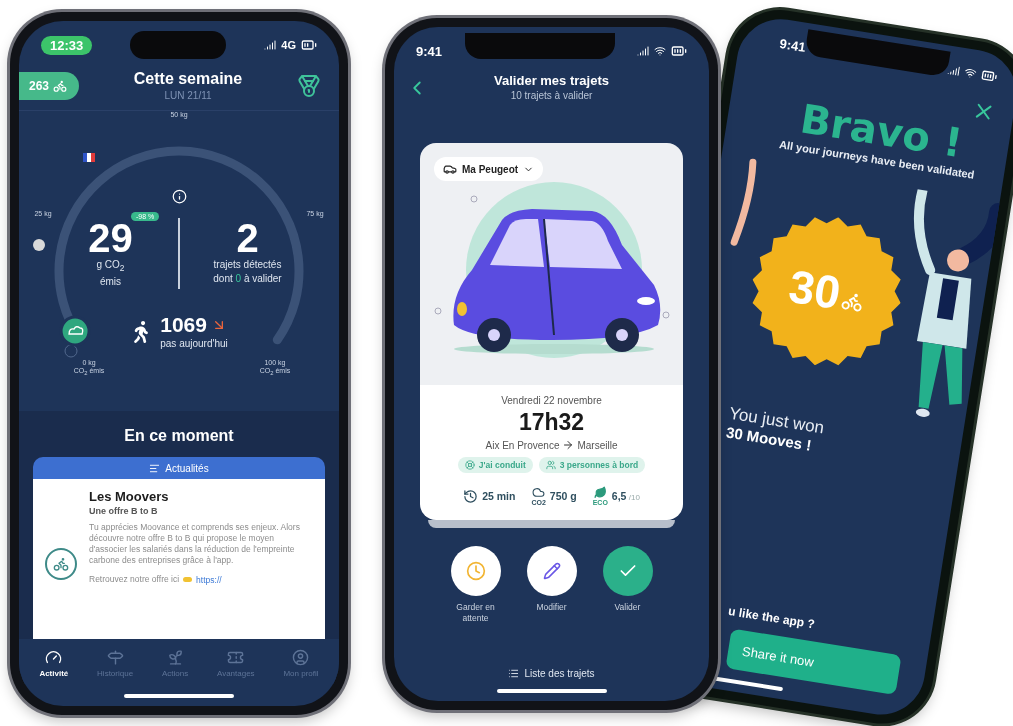  Describe the element at coordinates (209, 579) in the screenshot. I see `news-link: https://` at that location.